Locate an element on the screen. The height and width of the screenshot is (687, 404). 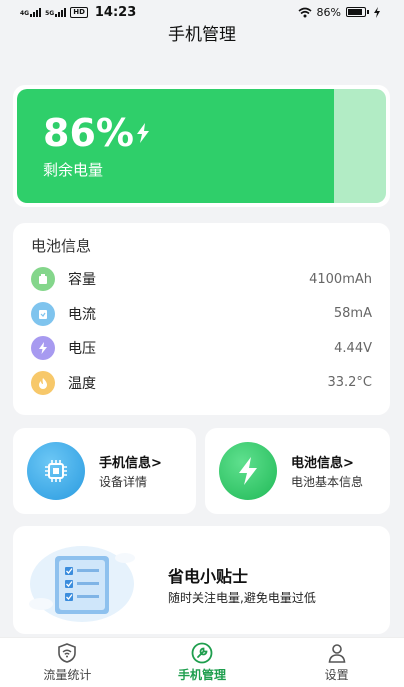
page-title: 手机管理 is located at coordinates (202, 35).